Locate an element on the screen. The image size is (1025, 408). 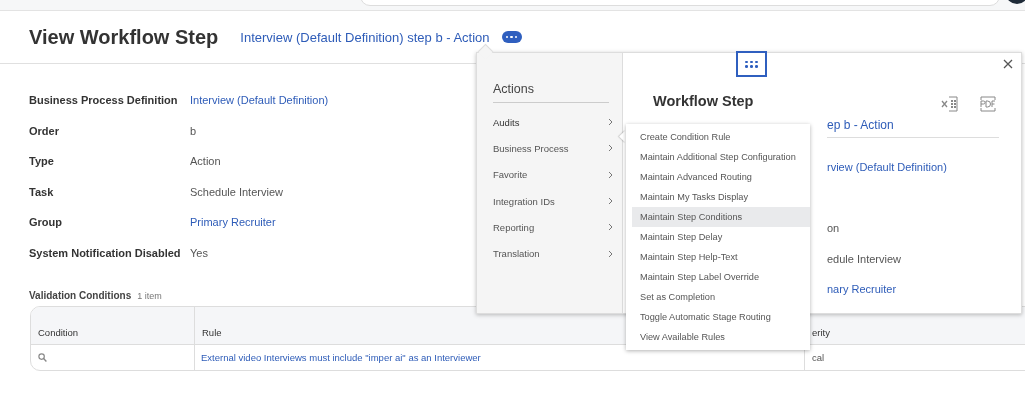
submenu-item: Maintain Step Help-Text is located at coordinates (721, 257).